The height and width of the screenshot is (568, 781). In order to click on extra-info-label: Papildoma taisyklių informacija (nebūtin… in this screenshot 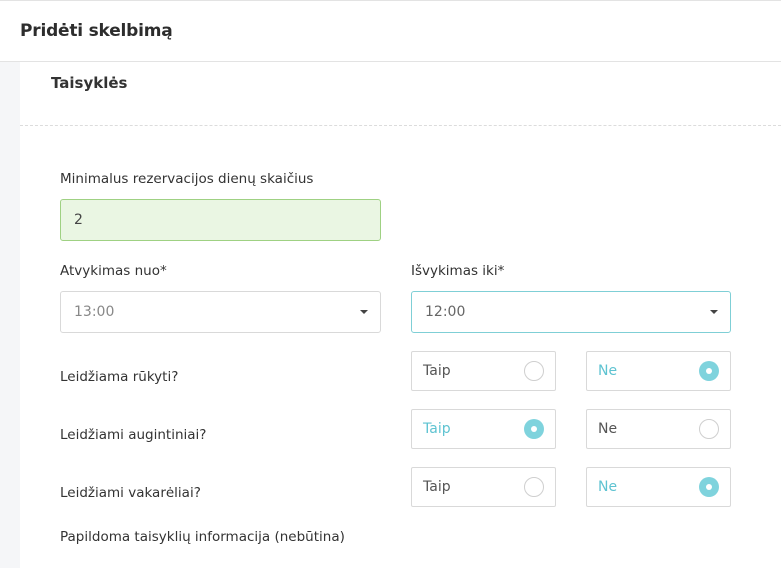, I will do `click(202, 537)`.